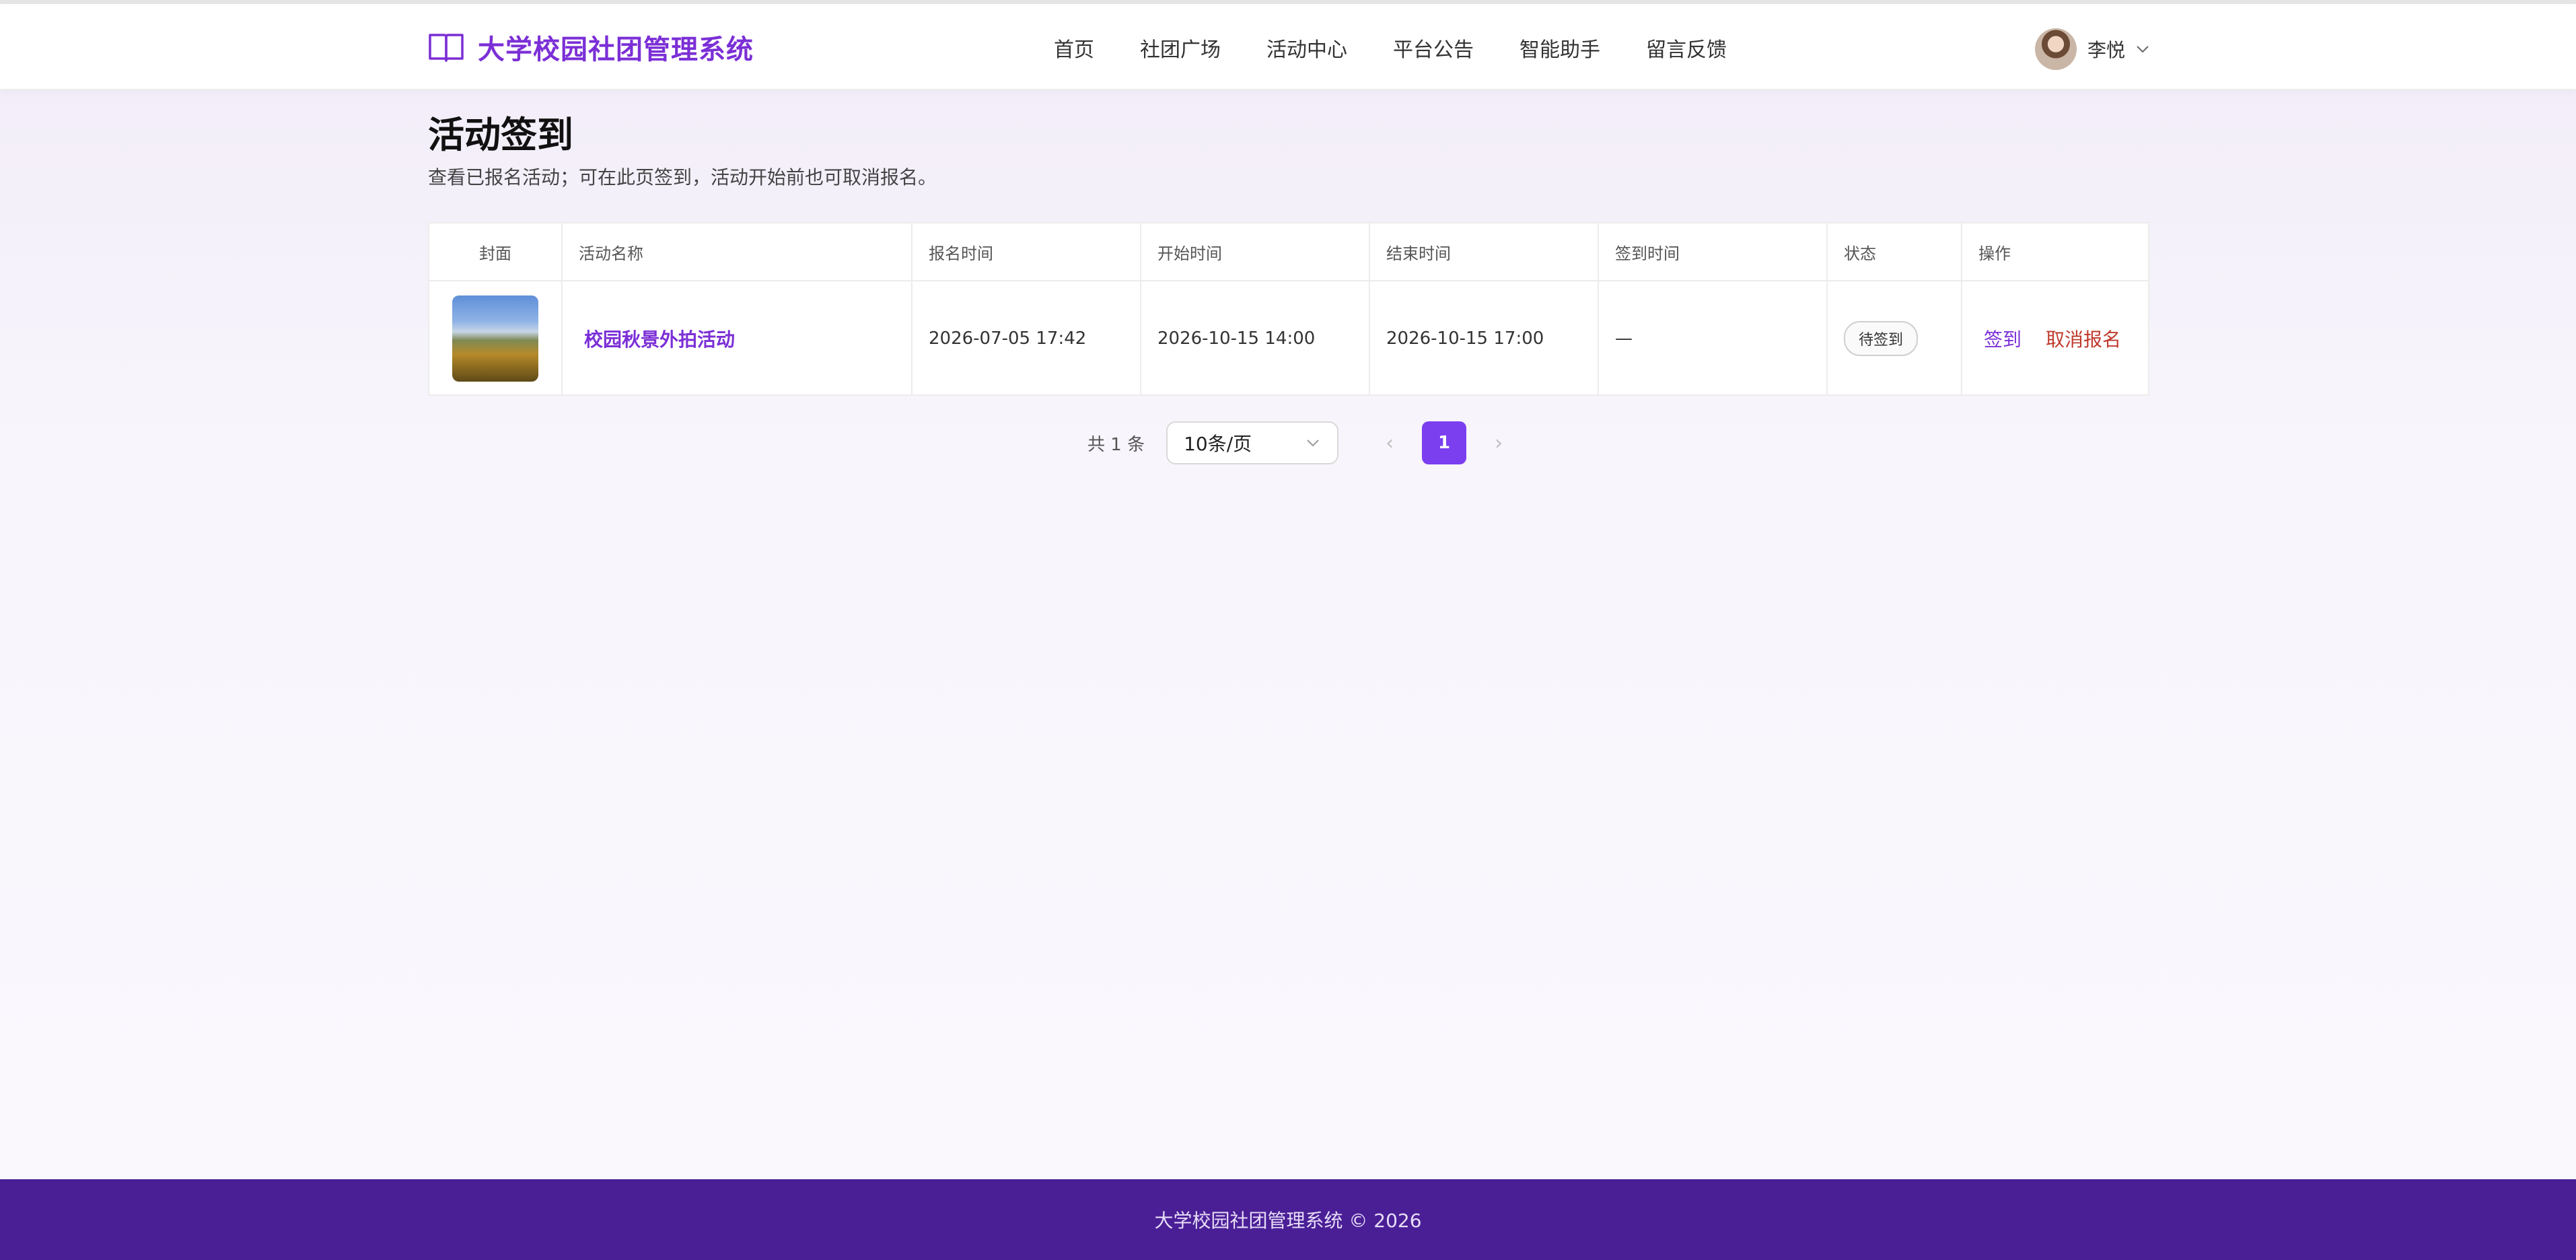 The width and height of the screenshot is (2576, 1260). Describe the element at coordinates (2056, 49) in the screenshot. I see `avatar` at that location.